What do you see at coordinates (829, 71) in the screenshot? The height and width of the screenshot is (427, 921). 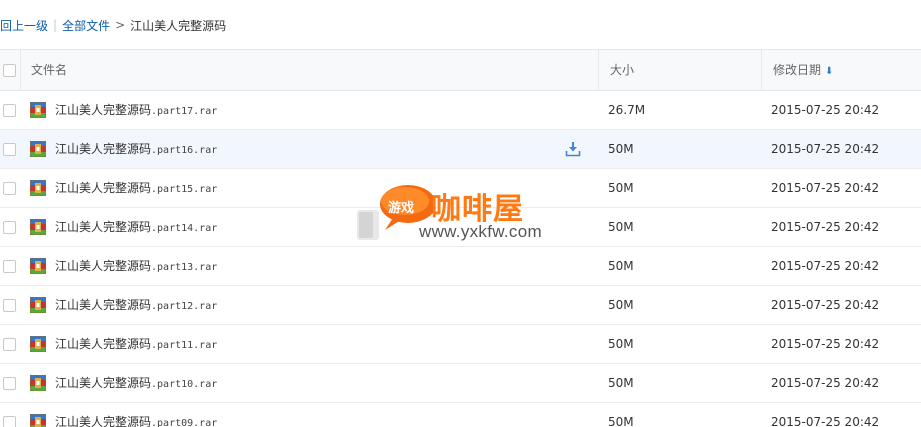 I see `sort-desc-arrow-icon: ⬇` at bounding box center [829, 71].